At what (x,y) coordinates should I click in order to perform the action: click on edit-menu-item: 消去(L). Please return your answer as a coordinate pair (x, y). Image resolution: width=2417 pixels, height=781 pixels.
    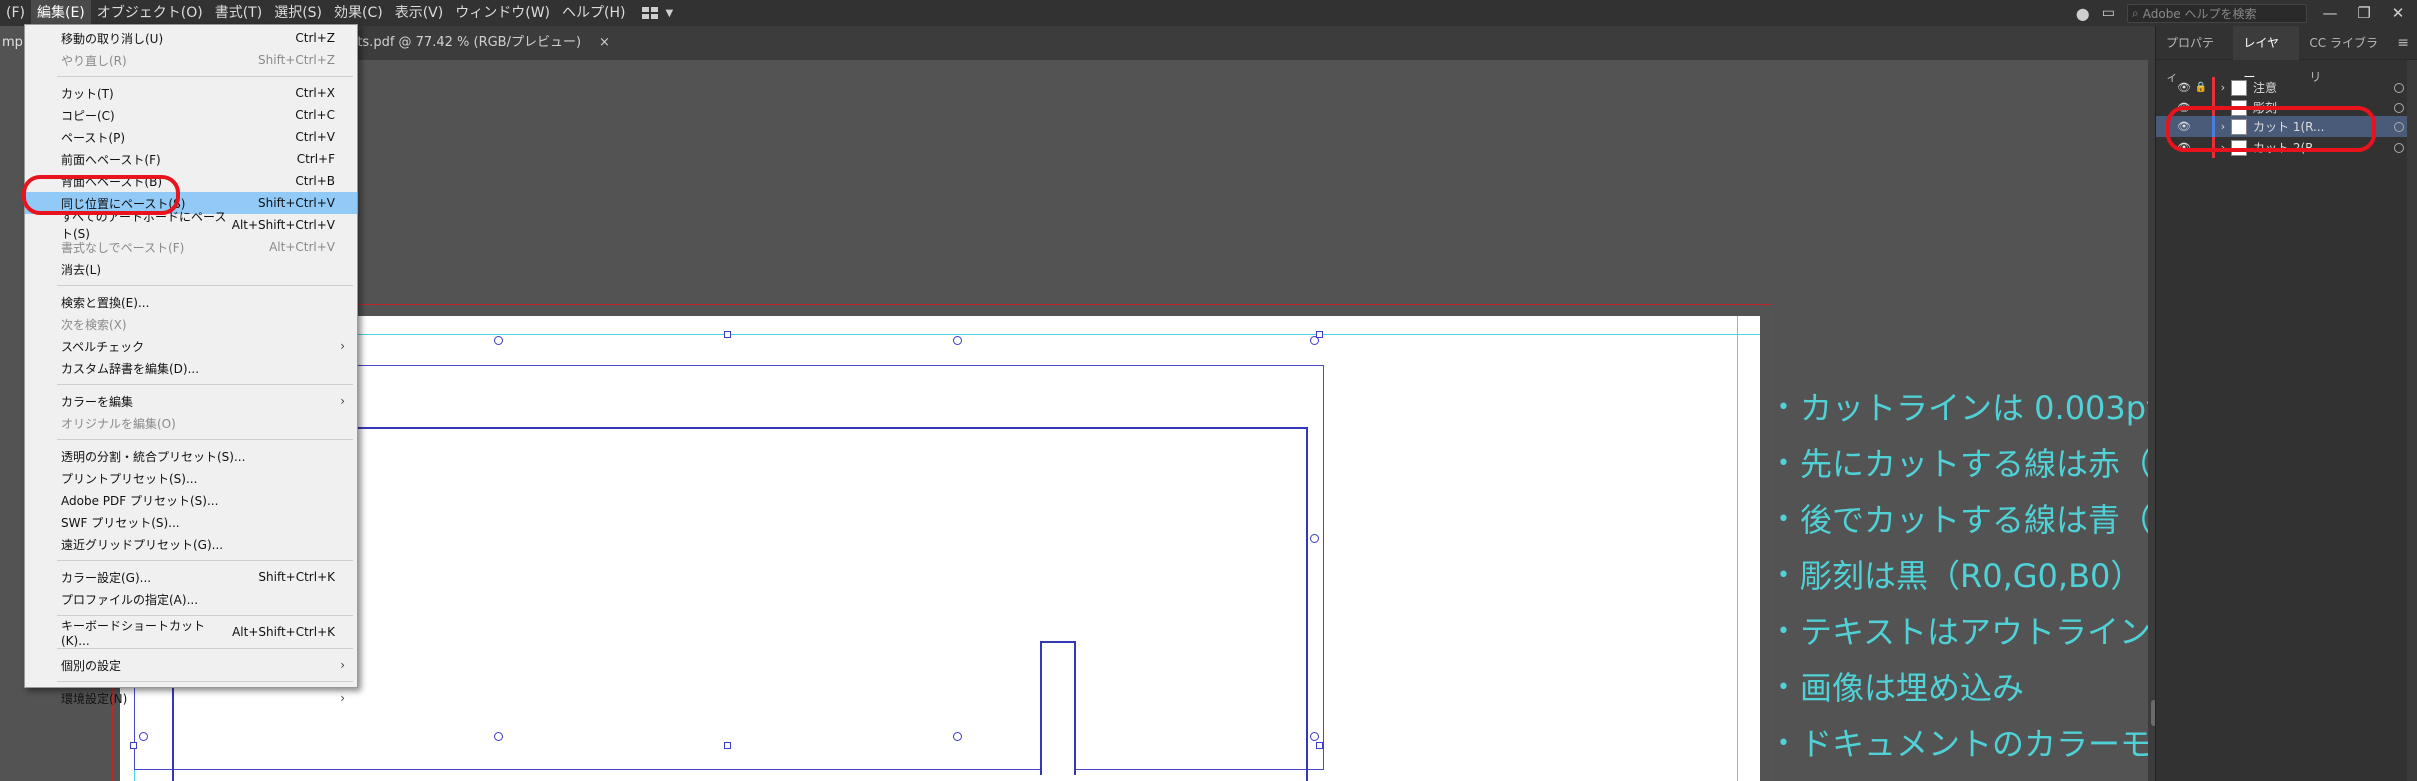
    Looking at the image, I should click on (191, 269).